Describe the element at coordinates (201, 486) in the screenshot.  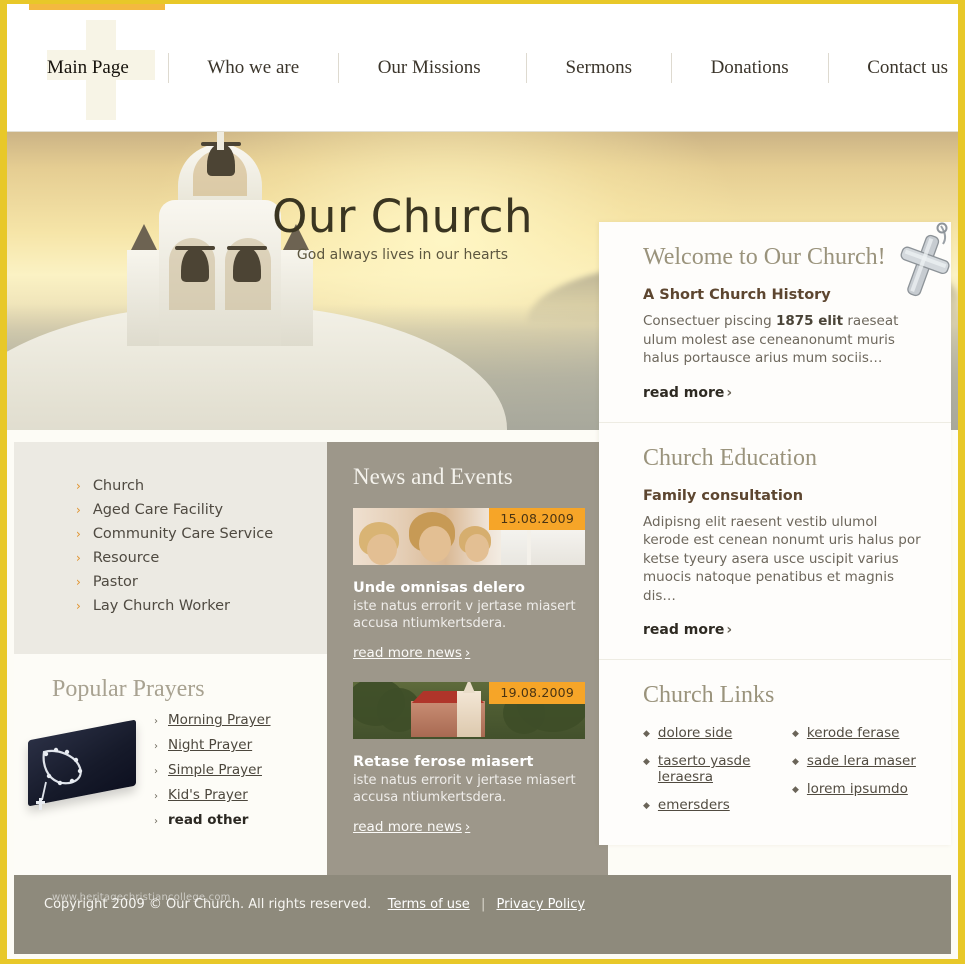
I see `sidebar-item-church: › Church` at that location.